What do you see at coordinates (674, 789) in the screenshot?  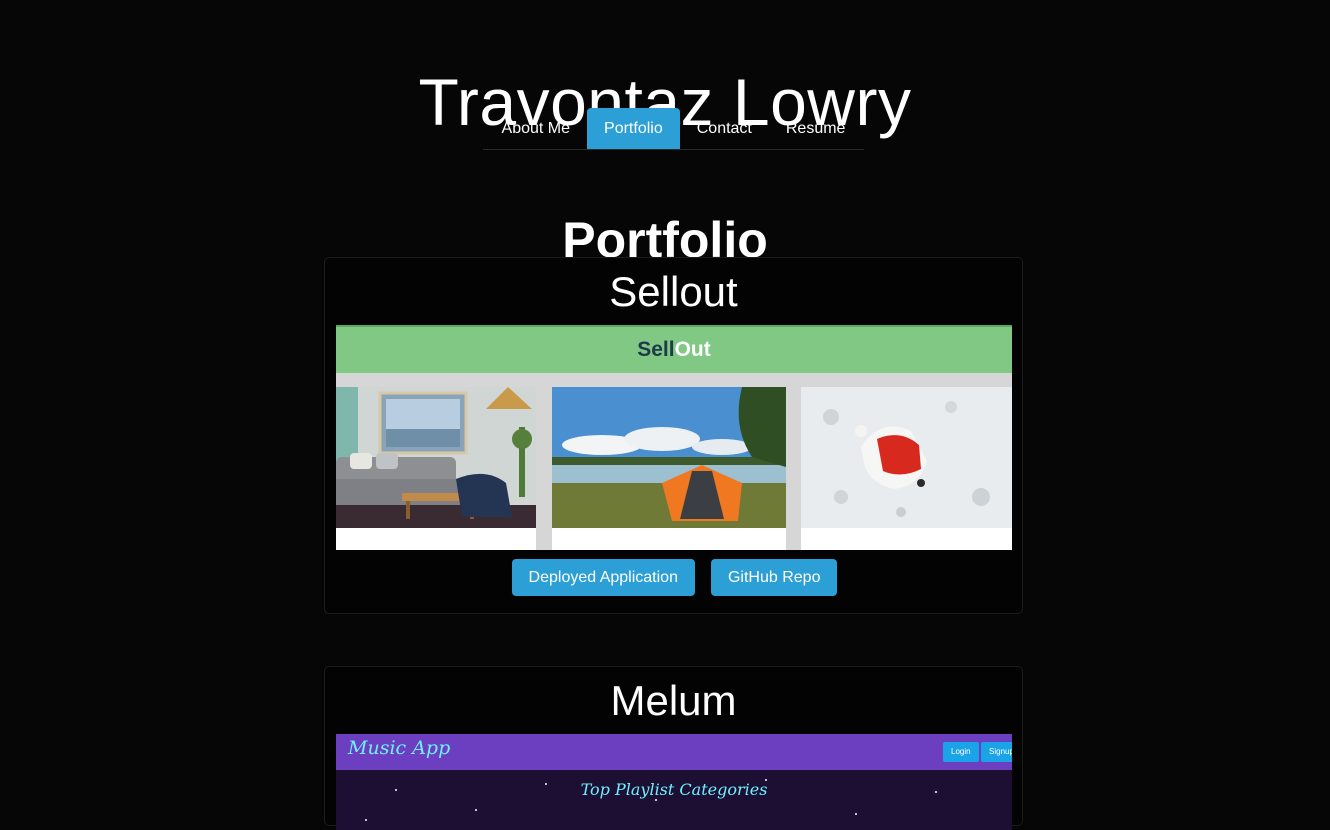 I see `melum-section-heading: Top Playlist Categories` at bounding box center [674, 789].